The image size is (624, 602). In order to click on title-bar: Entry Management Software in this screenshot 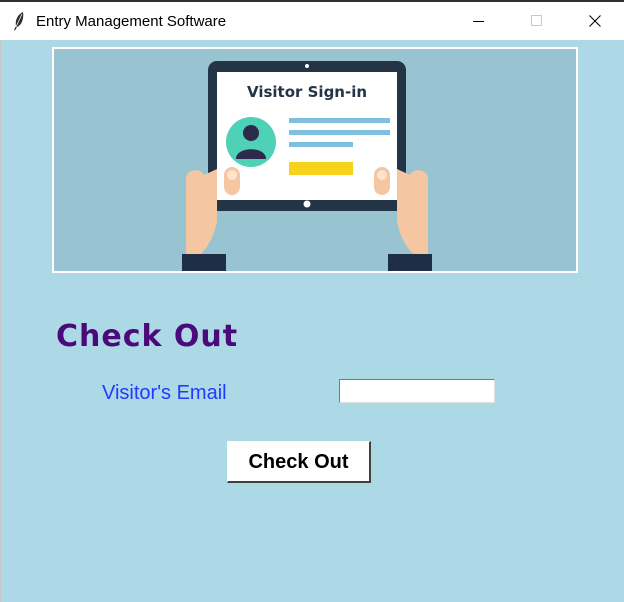, I will do `click(312, 21)`.